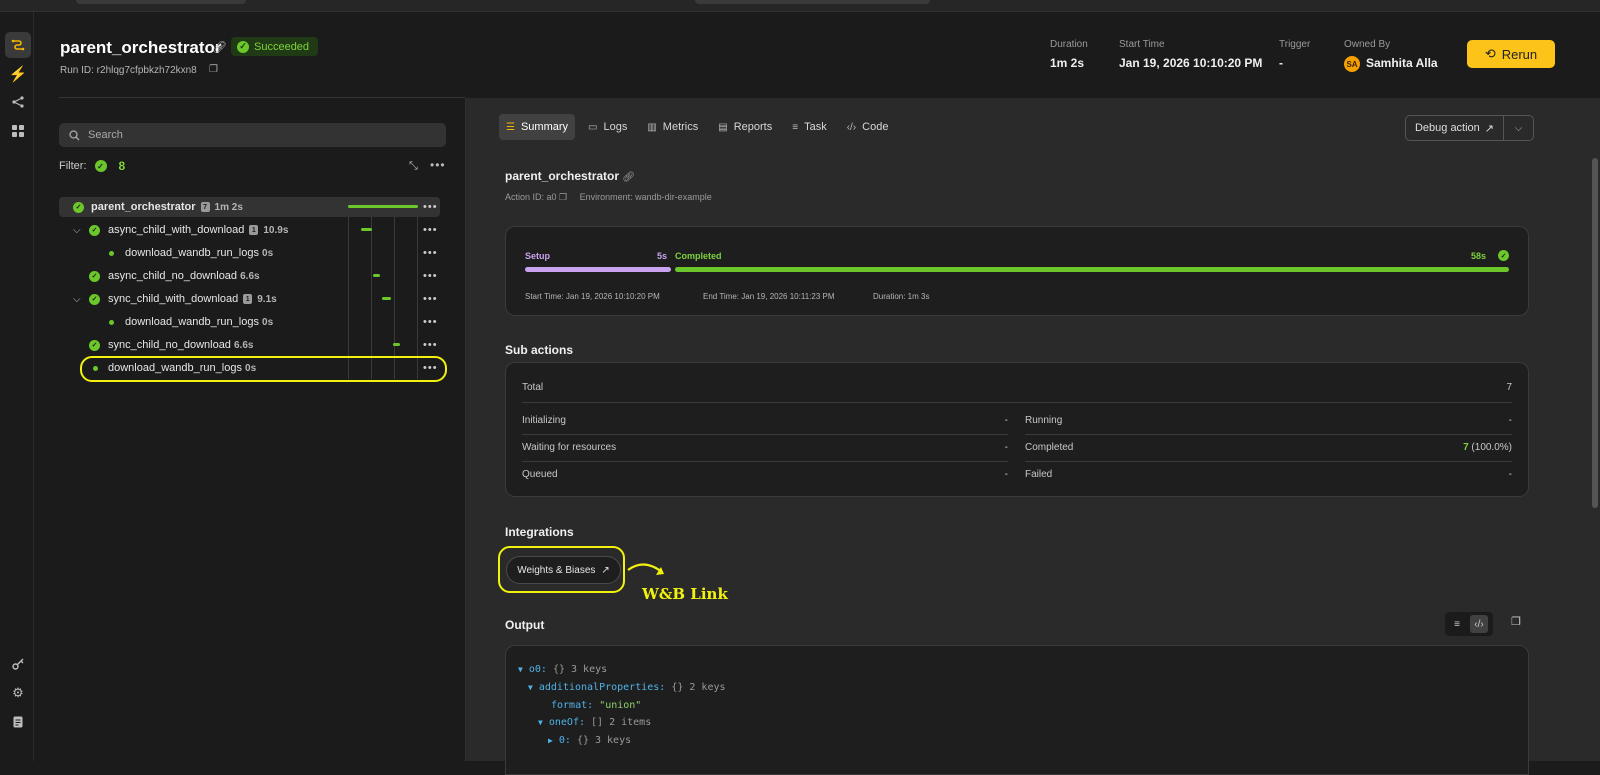 The height and width of the screenshot is (775, 1600). Describe the element at coordinates (173, 276) in the screenshot. I see `action-name: async_child_no_download` at that location.